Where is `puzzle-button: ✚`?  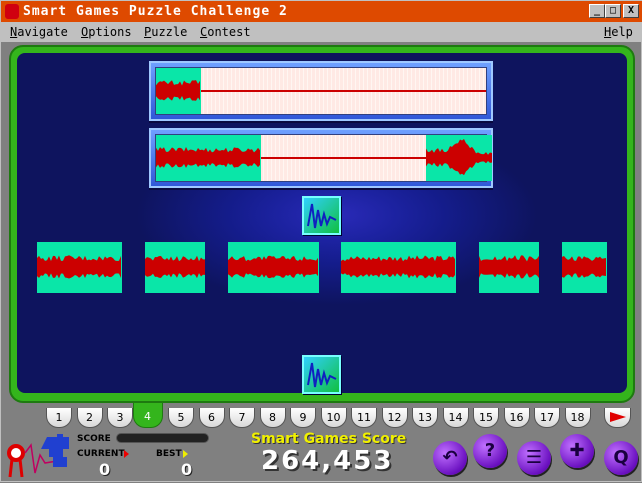 puzzle-button: ✚ is located at coordinates (577, 451).